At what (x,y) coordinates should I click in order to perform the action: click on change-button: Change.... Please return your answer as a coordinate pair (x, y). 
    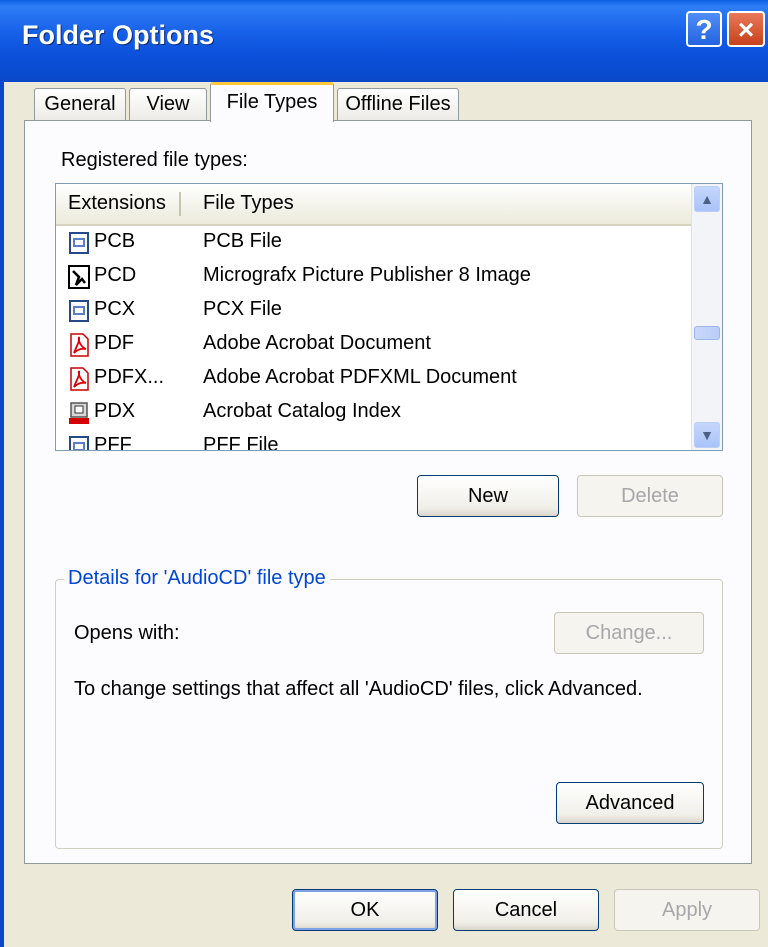
    Looking at the image, I should click on (629, 633).